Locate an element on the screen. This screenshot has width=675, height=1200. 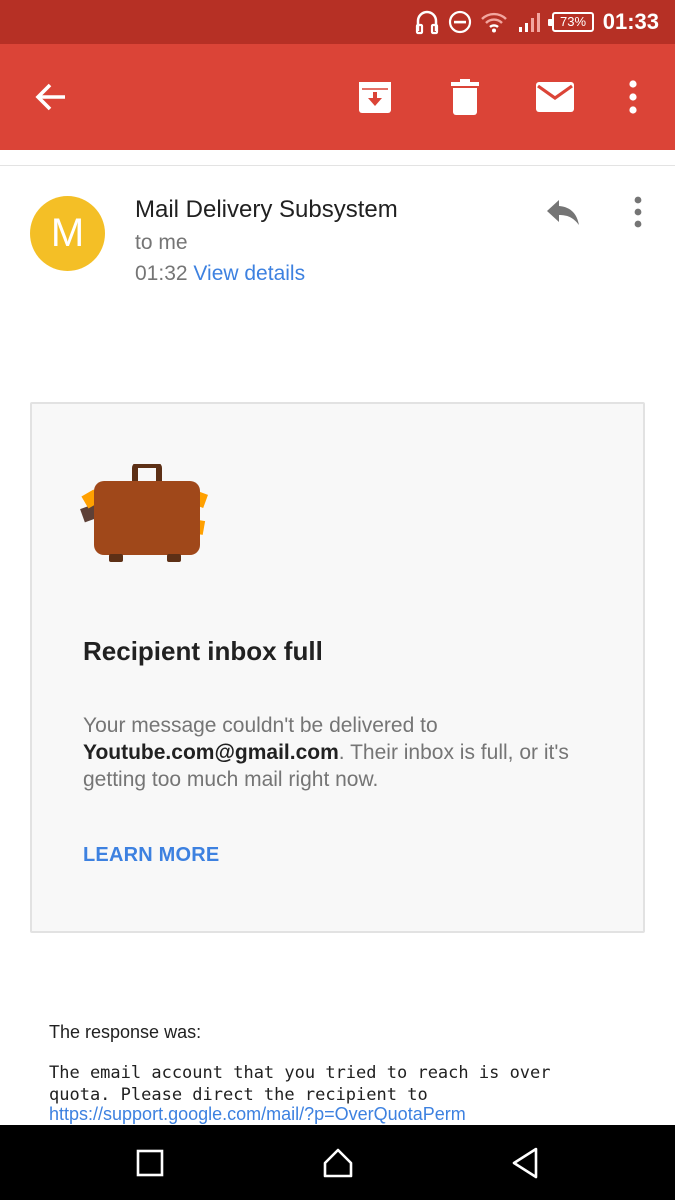
back-arrow-icon is located at coordinates (50, 97).